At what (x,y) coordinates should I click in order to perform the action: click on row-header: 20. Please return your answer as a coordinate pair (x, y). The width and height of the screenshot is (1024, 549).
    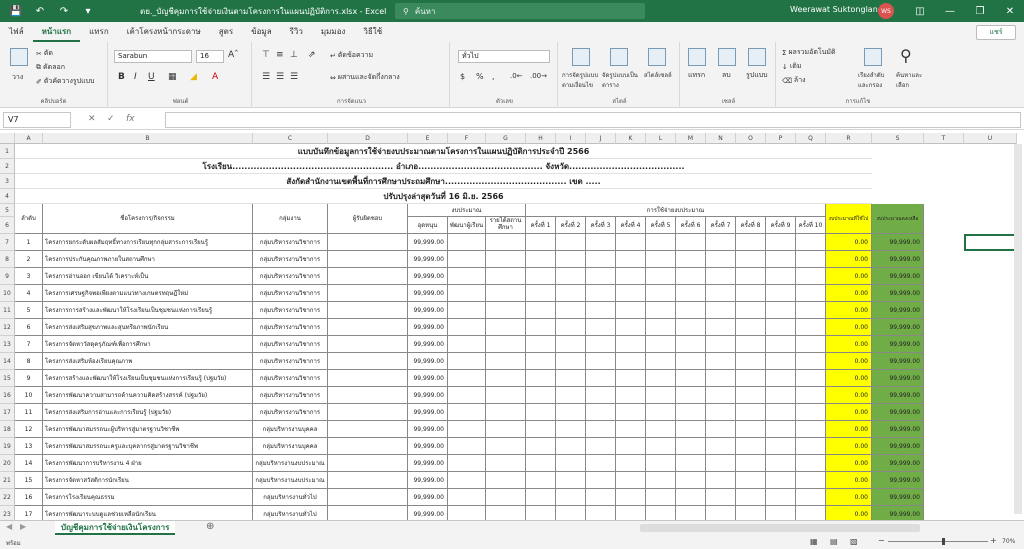
    Looking at the image, I should click on (7, 463).